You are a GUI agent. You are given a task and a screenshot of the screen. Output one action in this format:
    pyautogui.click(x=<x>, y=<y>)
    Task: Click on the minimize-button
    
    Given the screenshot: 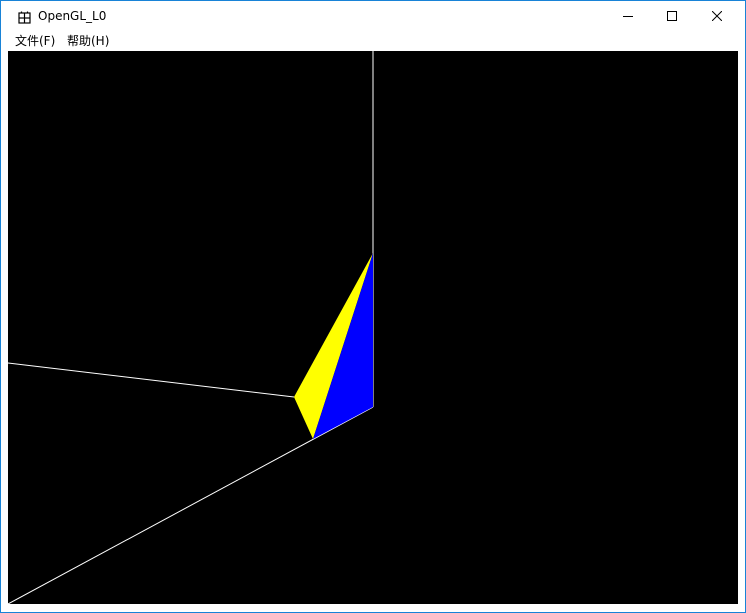 What is the action you would take?
    pyautogui.click(x=628, y=16)
    